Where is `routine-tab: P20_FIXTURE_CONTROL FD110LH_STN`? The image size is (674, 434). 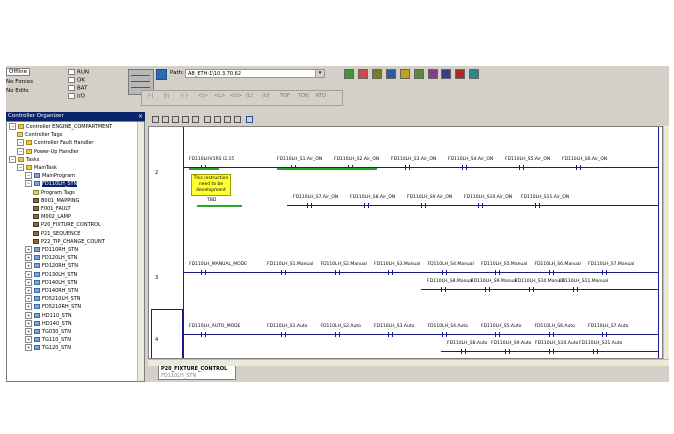
routine-tab: P20_FIXTURE_CONTROL FD110LH_STN is located at coordinates (197, 373).